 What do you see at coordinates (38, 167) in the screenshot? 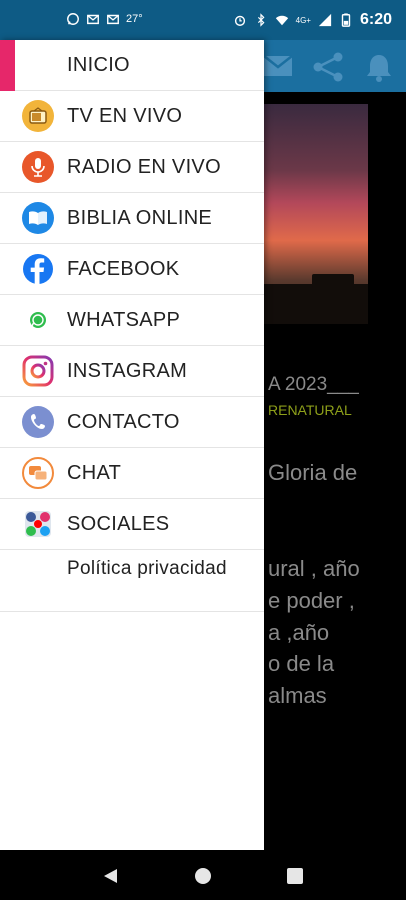
I see `microphone-icon` at bounding box center [38, 167].